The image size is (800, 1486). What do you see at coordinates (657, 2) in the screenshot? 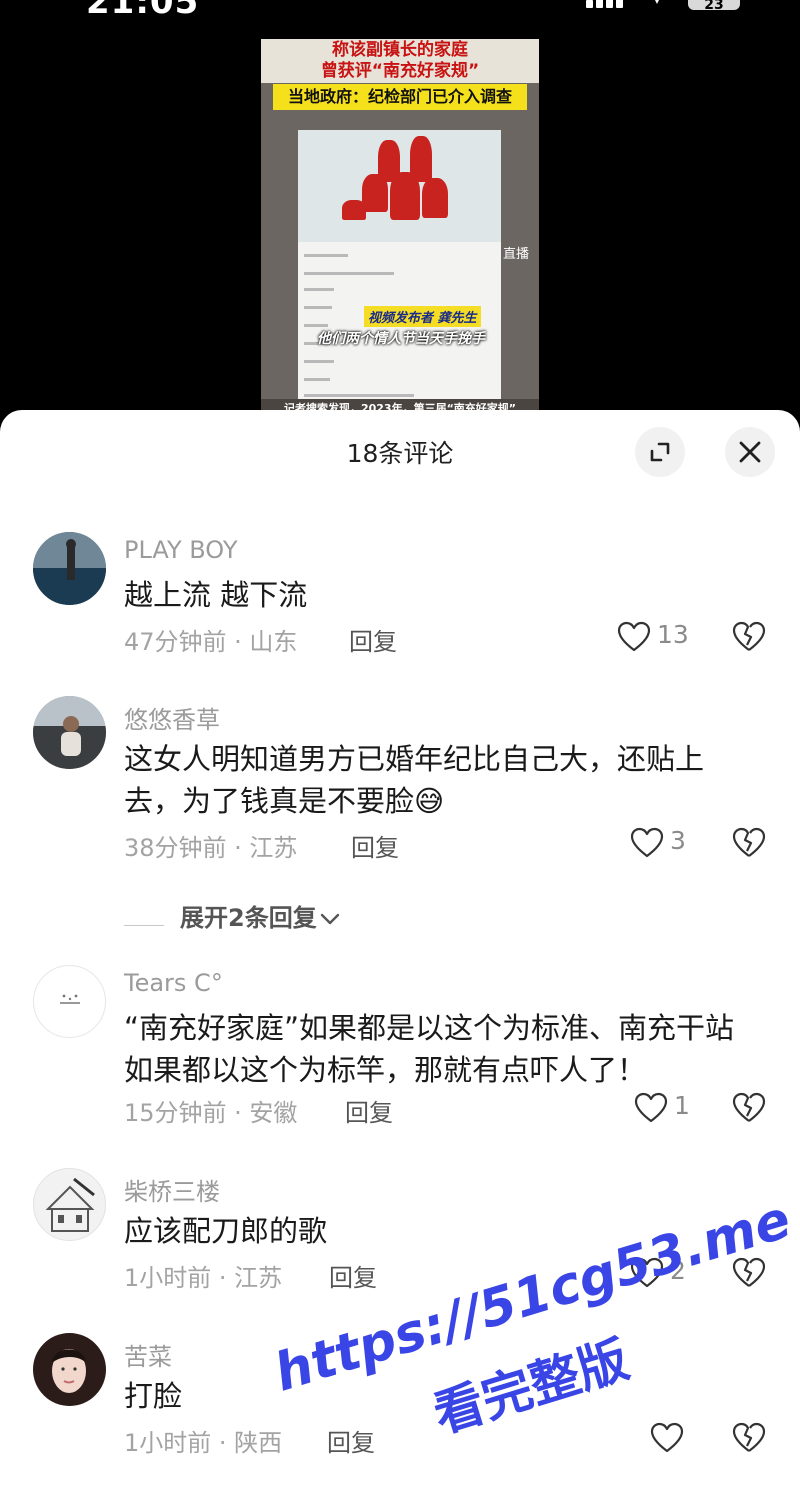
I see `wifi-icon` at bounding box center [657, 2].